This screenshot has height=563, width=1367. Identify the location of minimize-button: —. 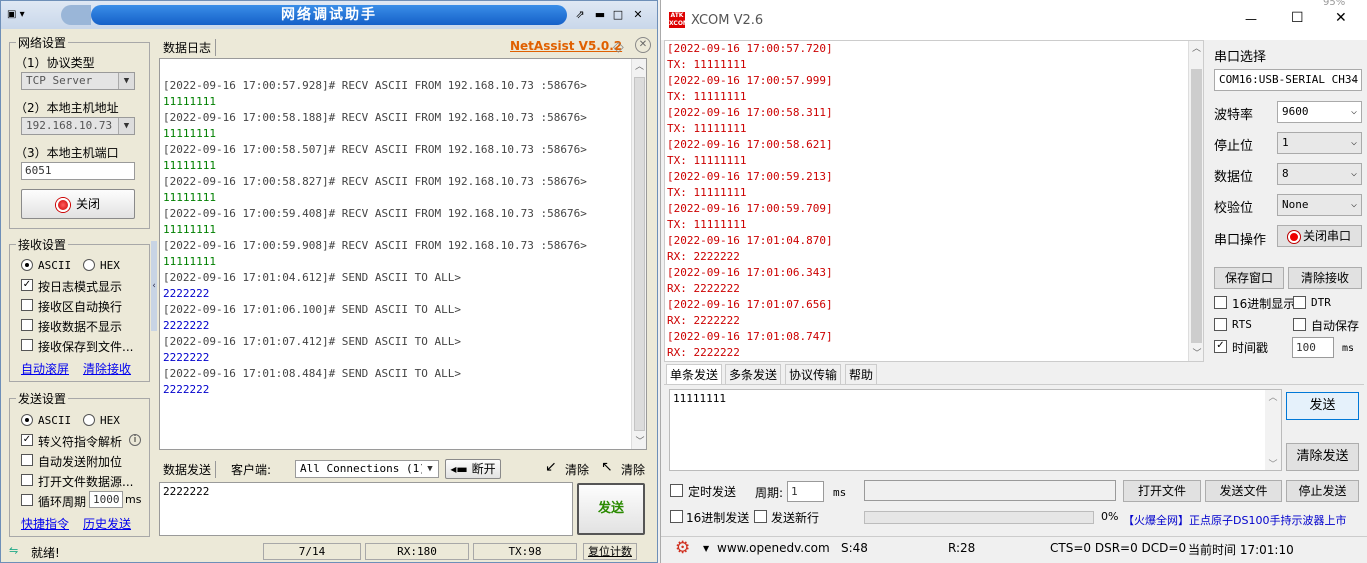
(1251, 19).